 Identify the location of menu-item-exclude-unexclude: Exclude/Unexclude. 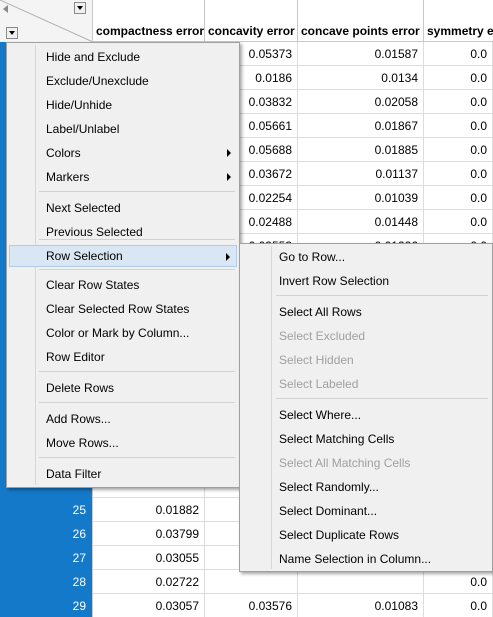
(123, 81).